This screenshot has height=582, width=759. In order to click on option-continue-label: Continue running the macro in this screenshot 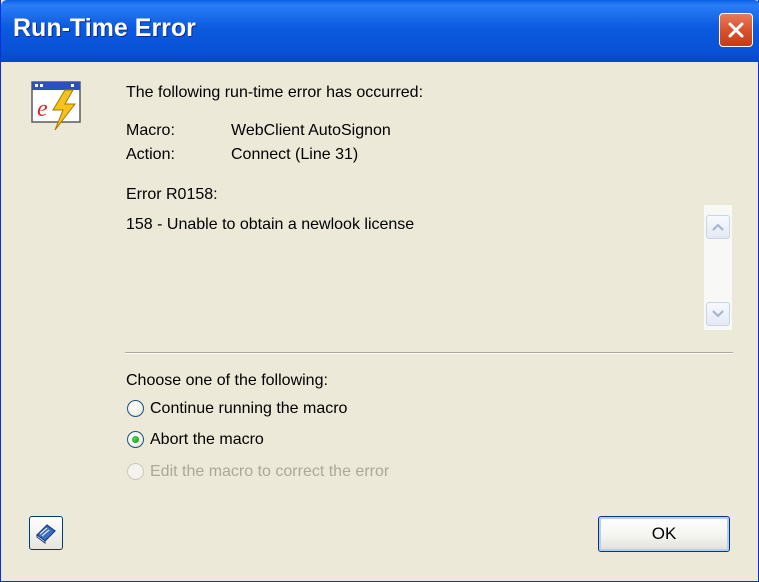, I will do `click(249, 408)`.